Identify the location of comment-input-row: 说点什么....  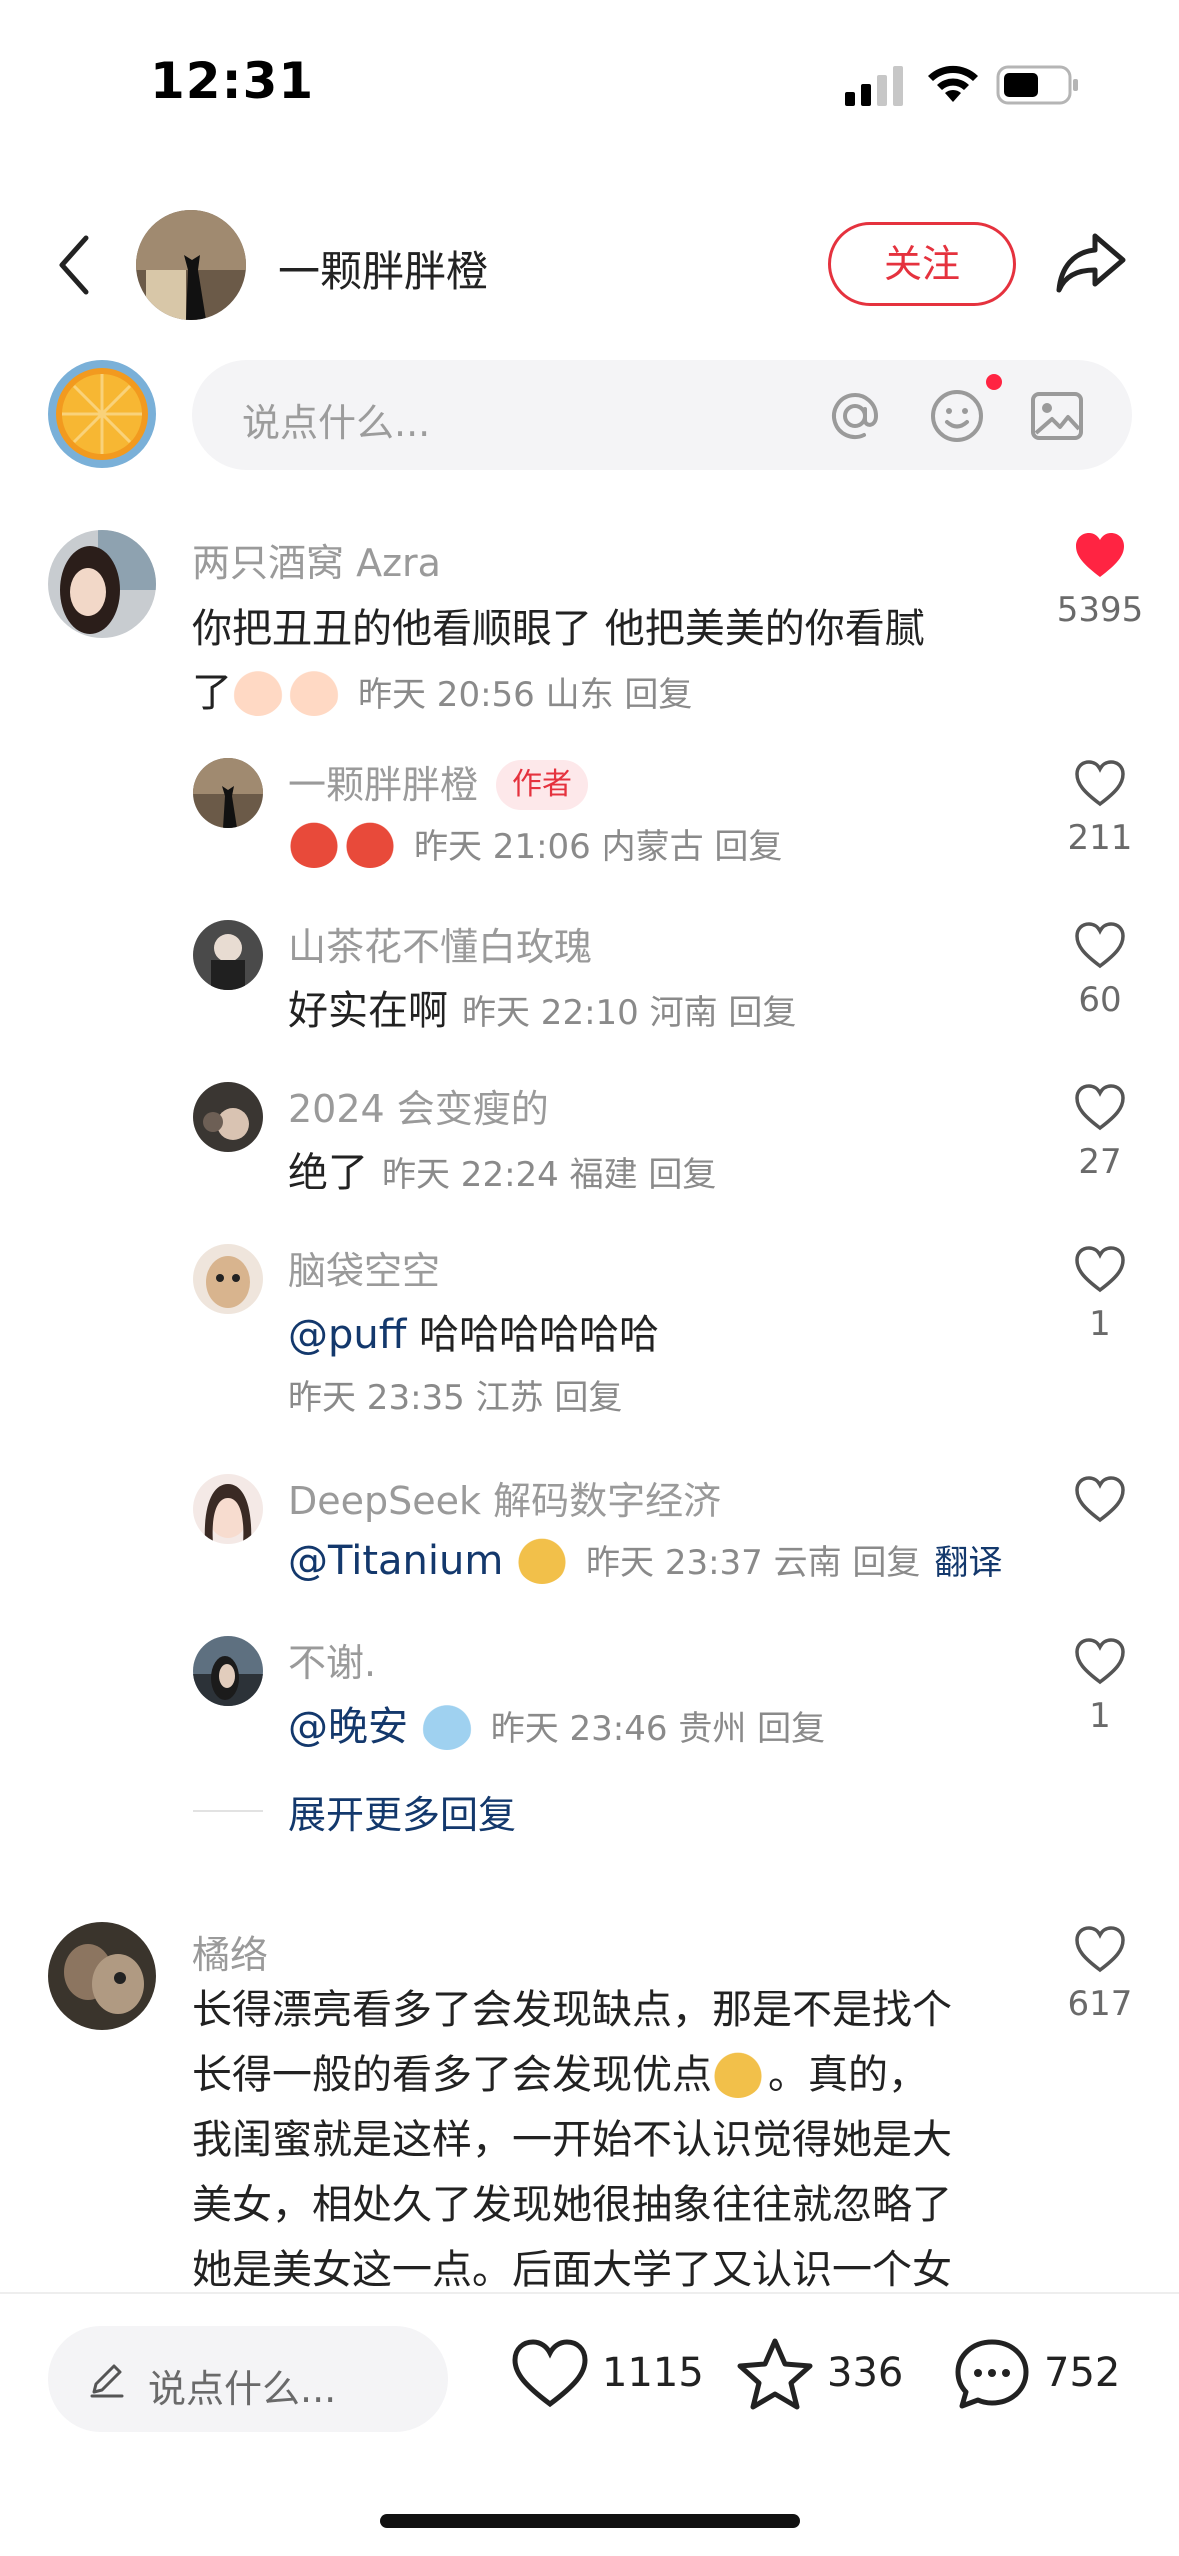
(589, 415).